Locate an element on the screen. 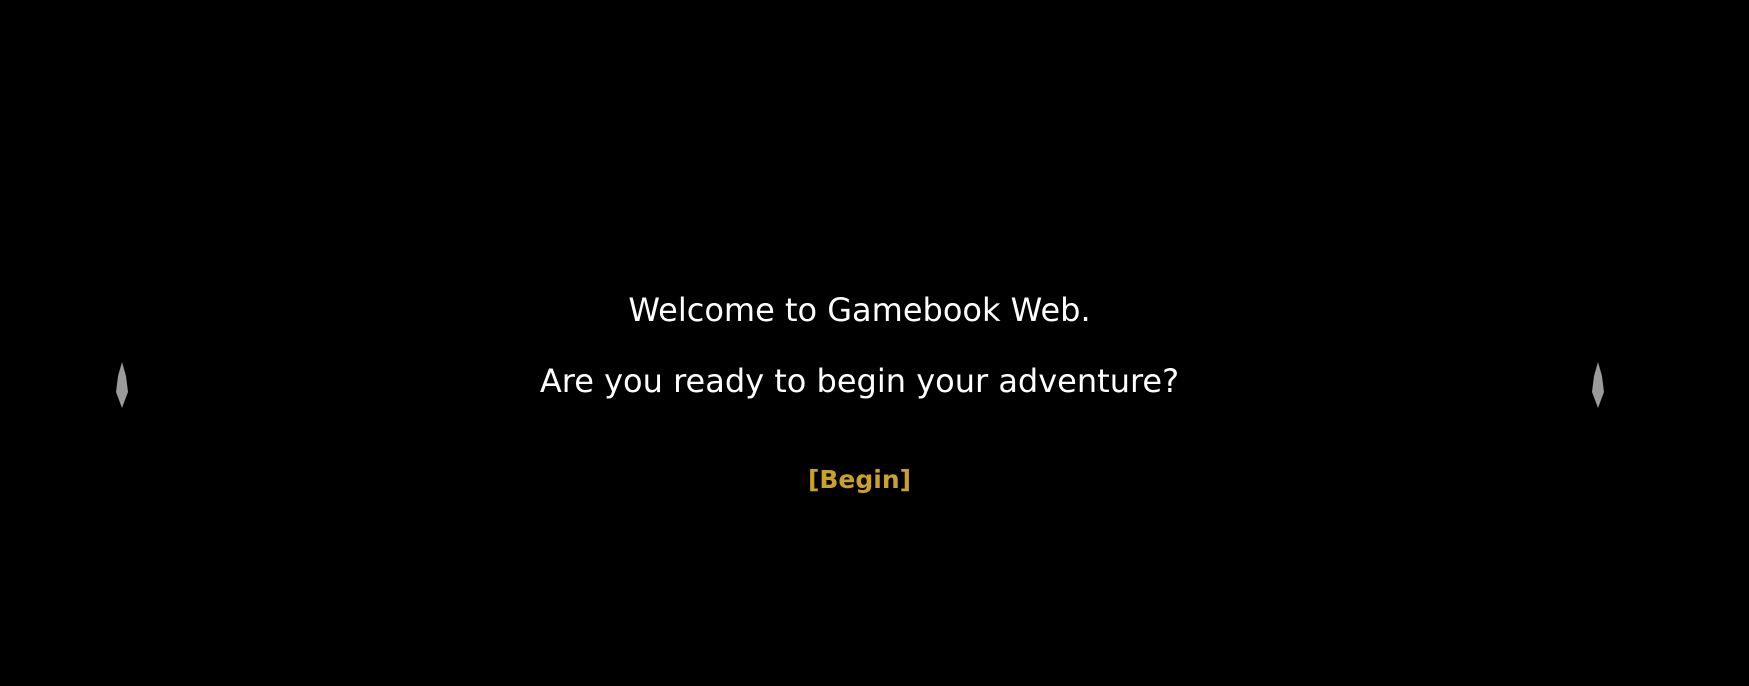 The width and height of the screenshot is (1749, 686). right-crystal-shard-icon is located at coordinates (1598, 385).